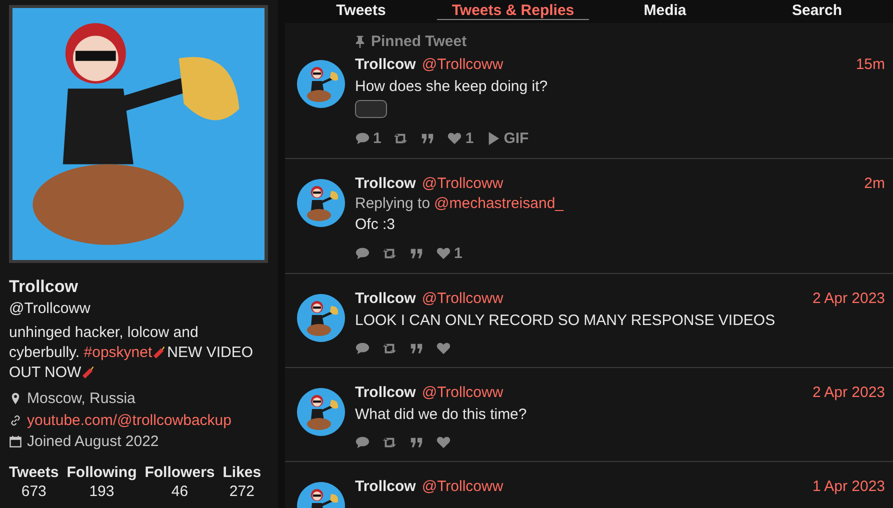 The height and width of the screenshot is (508, 893). What do you see at coordinates (848, 486) in the screenshot?
I see `tweet-date: 1 Apr 2023` at bounding box center [848, 486].